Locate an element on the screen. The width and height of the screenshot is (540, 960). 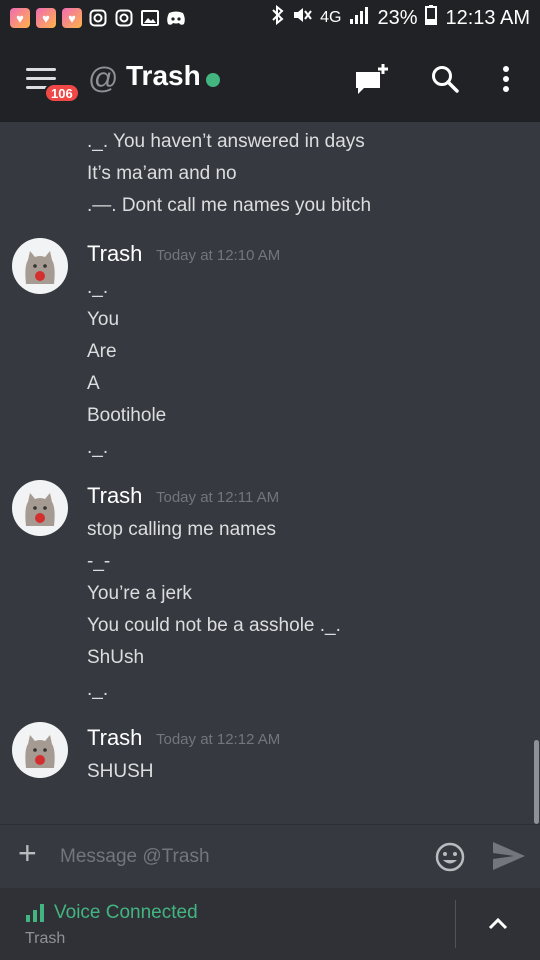
message-timestamp: Today at 12:12 AM is located at coordinates (218, 739).